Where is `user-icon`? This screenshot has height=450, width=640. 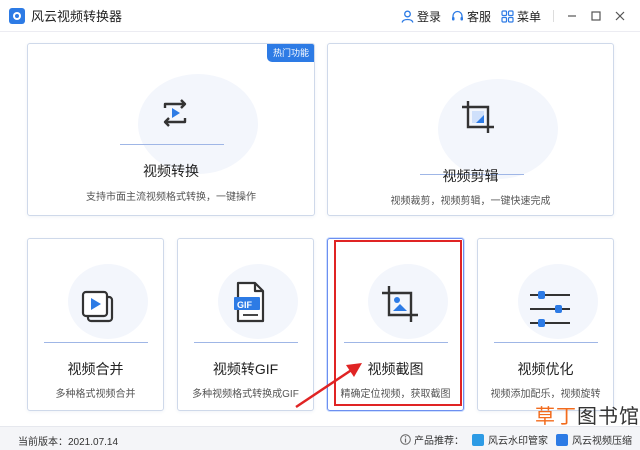
user-icon is located at coordinates (407, 16).